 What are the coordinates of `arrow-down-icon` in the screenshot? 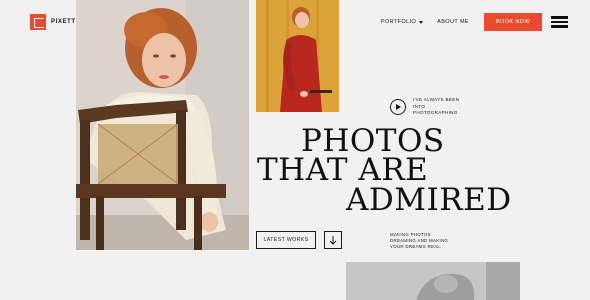 It's located at (333, 240).